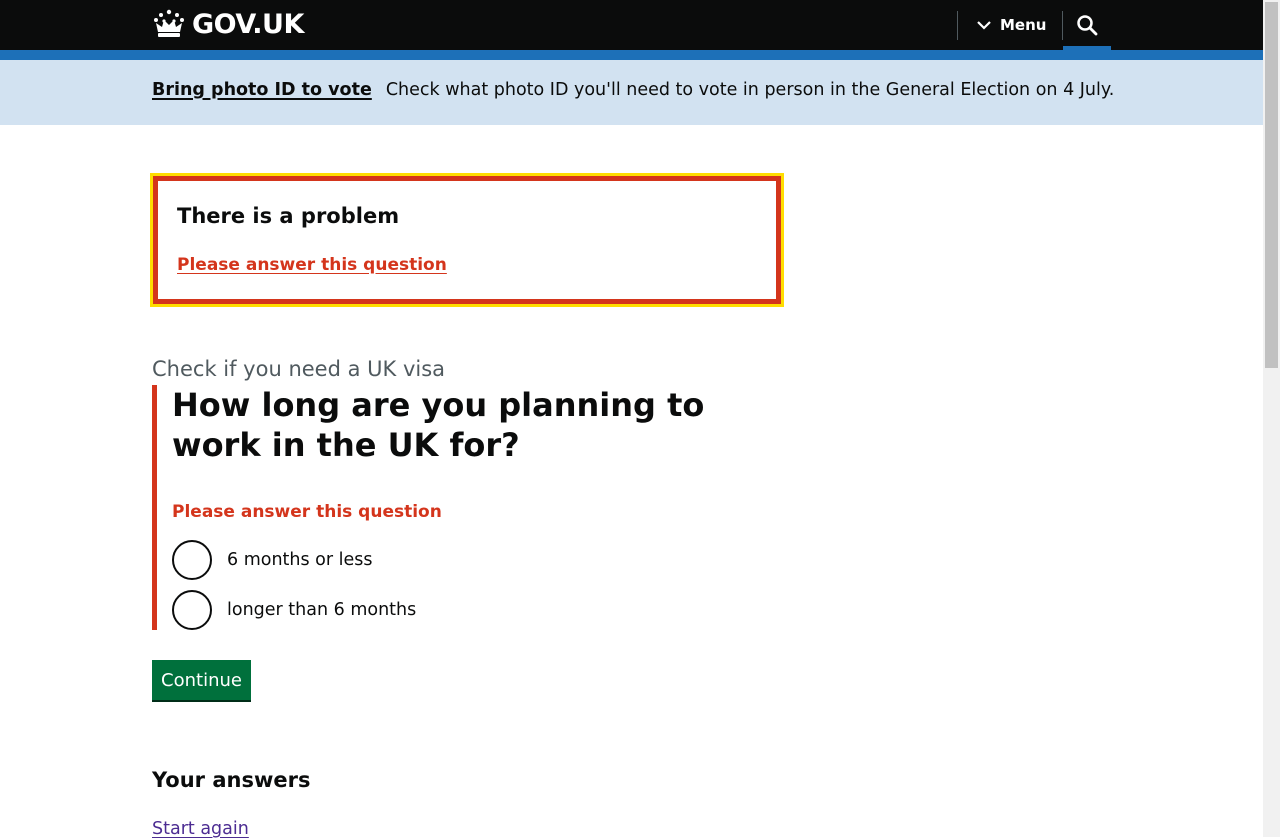 The height and width of the screenshot is (839, 1280). Describe the element at coordinates (201, 680) in the screenshot. I see `continue-button: Continue` at that location.